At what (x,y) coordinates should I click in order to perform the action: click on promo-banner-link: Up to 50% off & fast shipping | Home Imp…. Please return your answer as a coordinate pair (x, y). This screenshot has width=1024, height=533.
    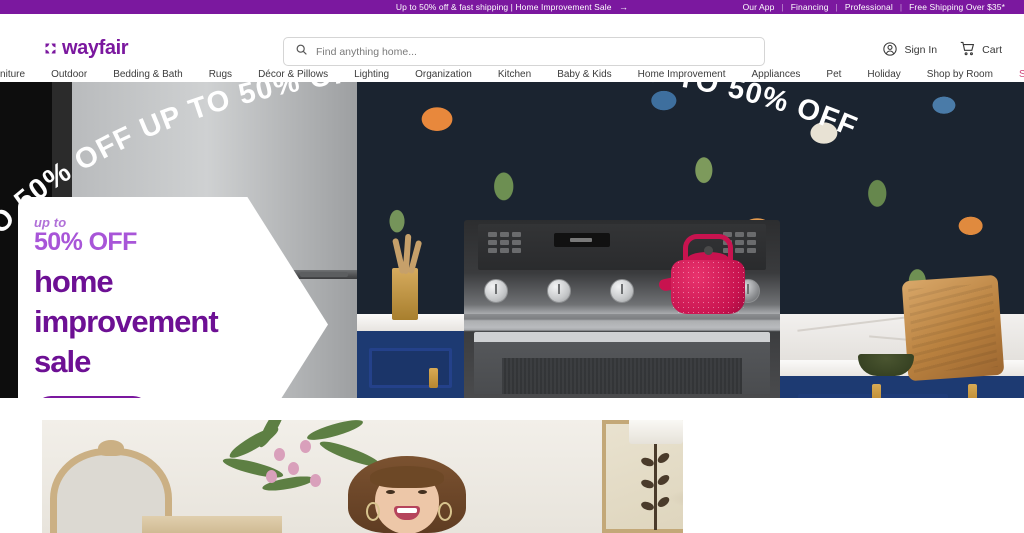
    Looking at the image, I should click on (512, 7).